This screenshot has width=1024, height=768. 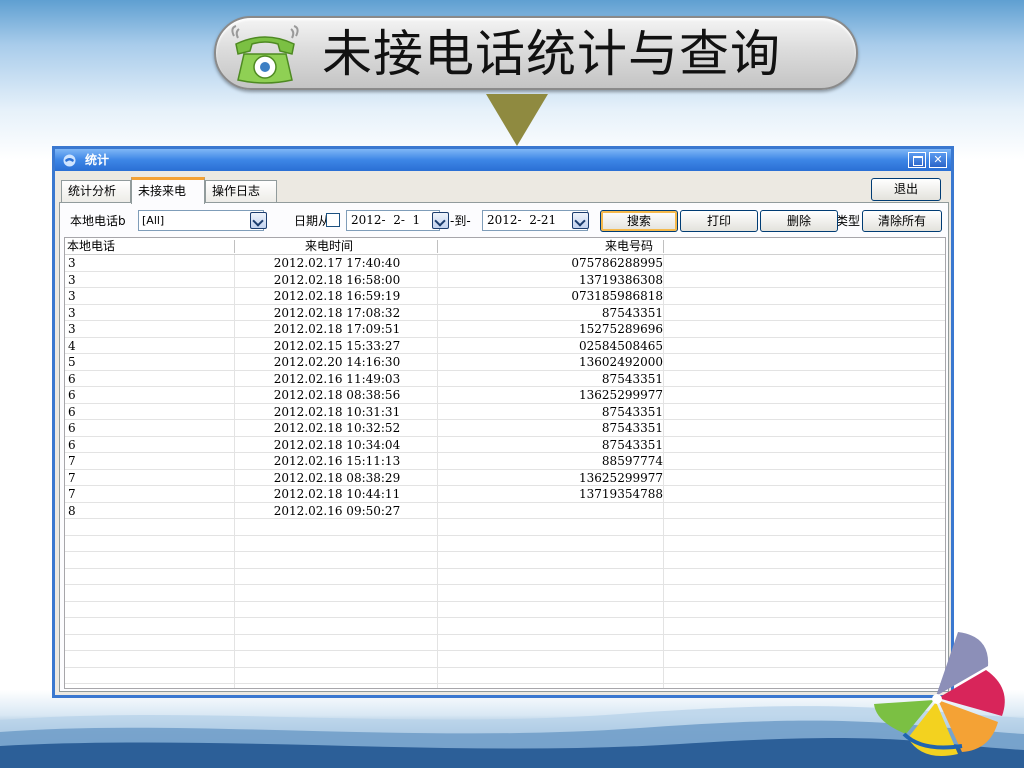 What do you see at coordinates (168, 190) in the screenshot?
I see `tab-missed-calls: 未接来电` at bounding box center [168, 190].